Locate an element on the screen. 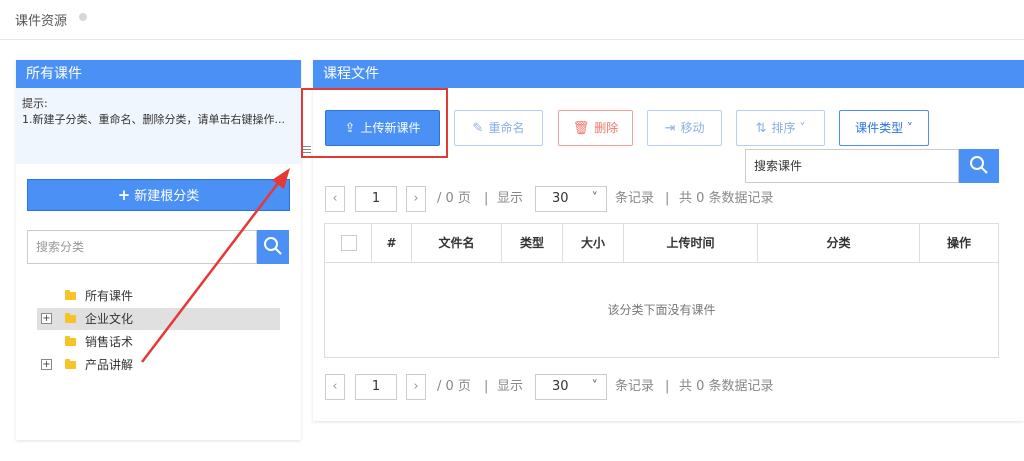 Image resolution: width=1024 pixels, height=461 pixels. sort-button: ⇅ 排序 ˅ is located at coordinates (780, 128).